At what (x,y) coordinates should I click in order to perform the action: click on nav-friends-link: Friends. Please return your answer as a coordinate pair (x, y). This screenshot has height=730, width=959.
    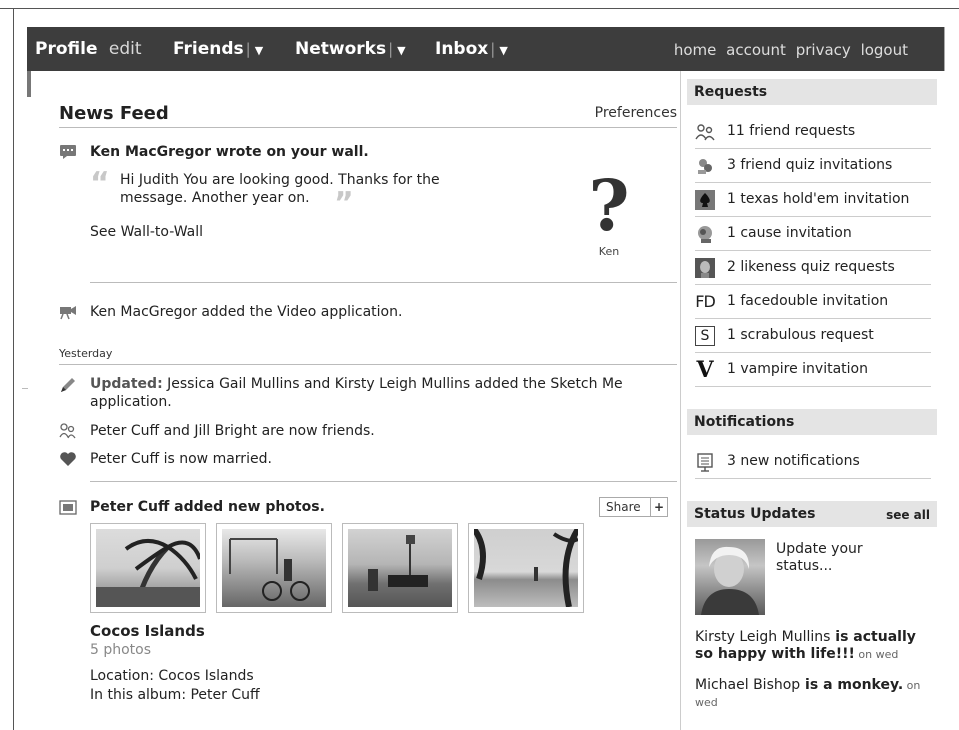
    Looking at the image, I should click on (208, 49).